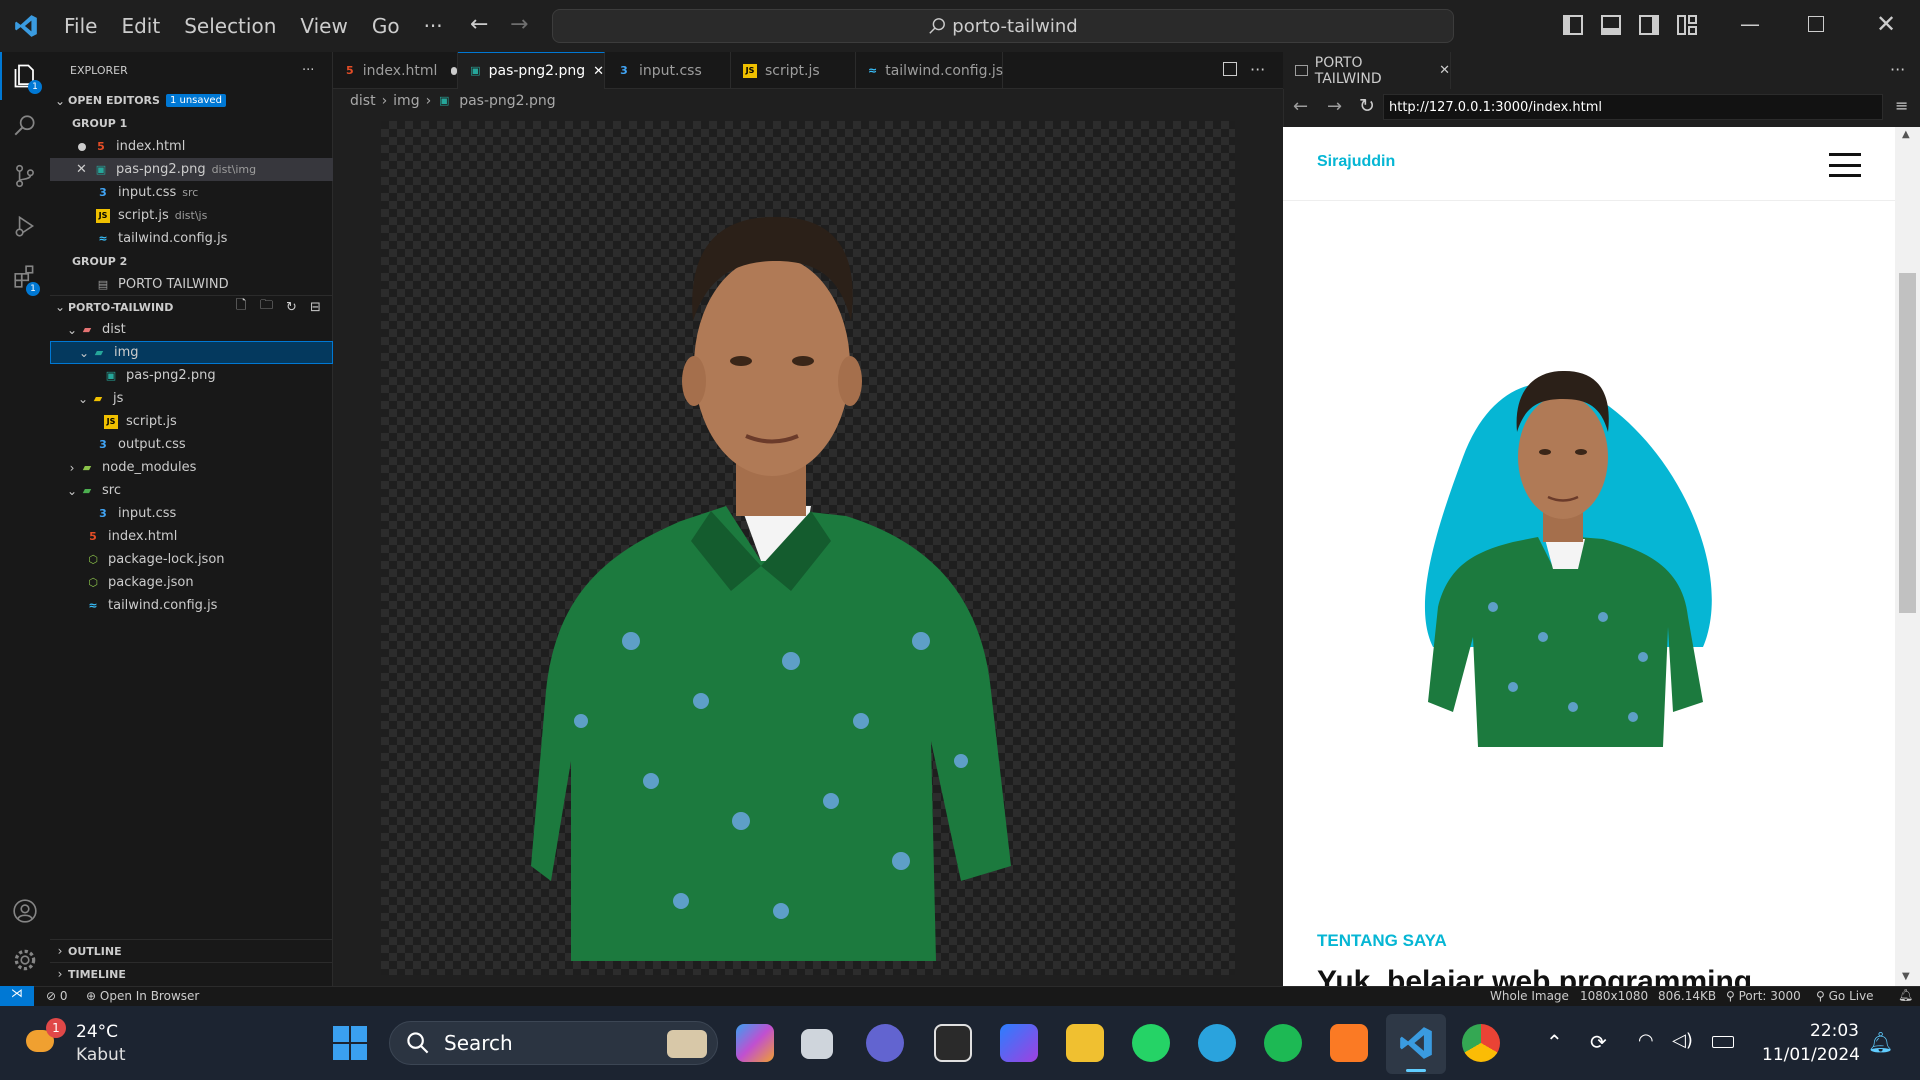  Describe the element at coordinates (315, 307) in the screenshot. I see `collapse-all-icon: ⊟` at that location.